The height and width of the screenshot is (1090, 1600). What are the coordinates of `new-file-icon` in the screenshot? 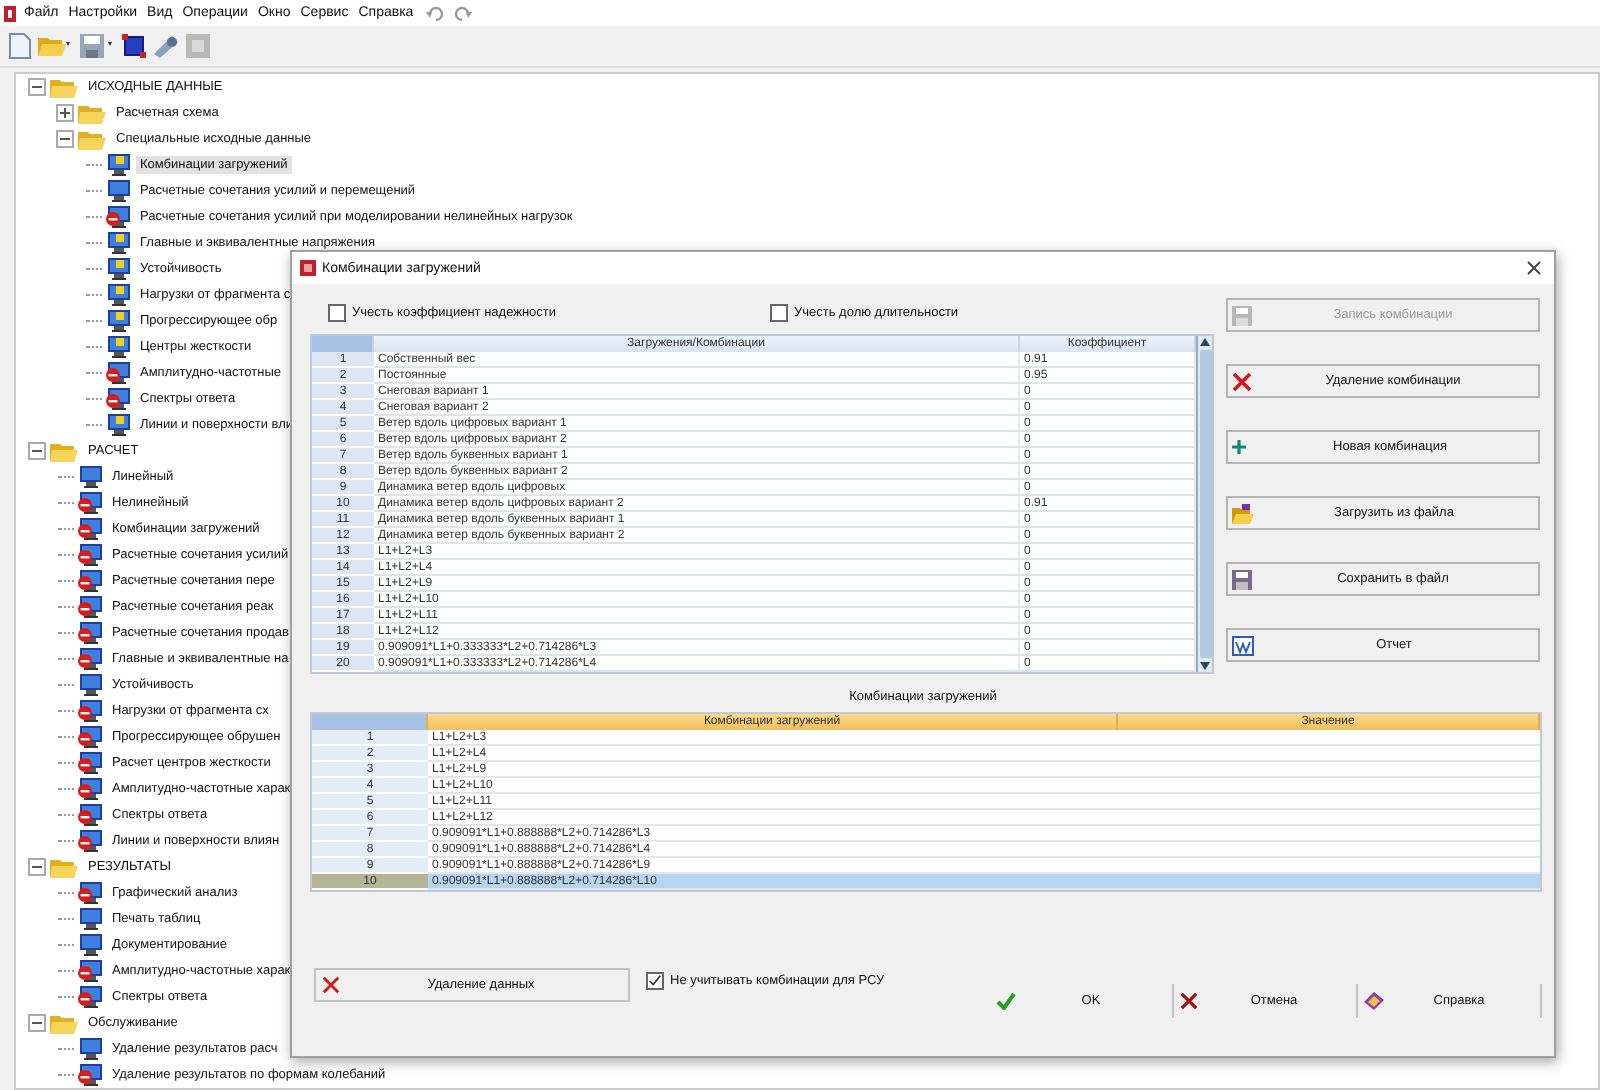 It's located at (20, 46).